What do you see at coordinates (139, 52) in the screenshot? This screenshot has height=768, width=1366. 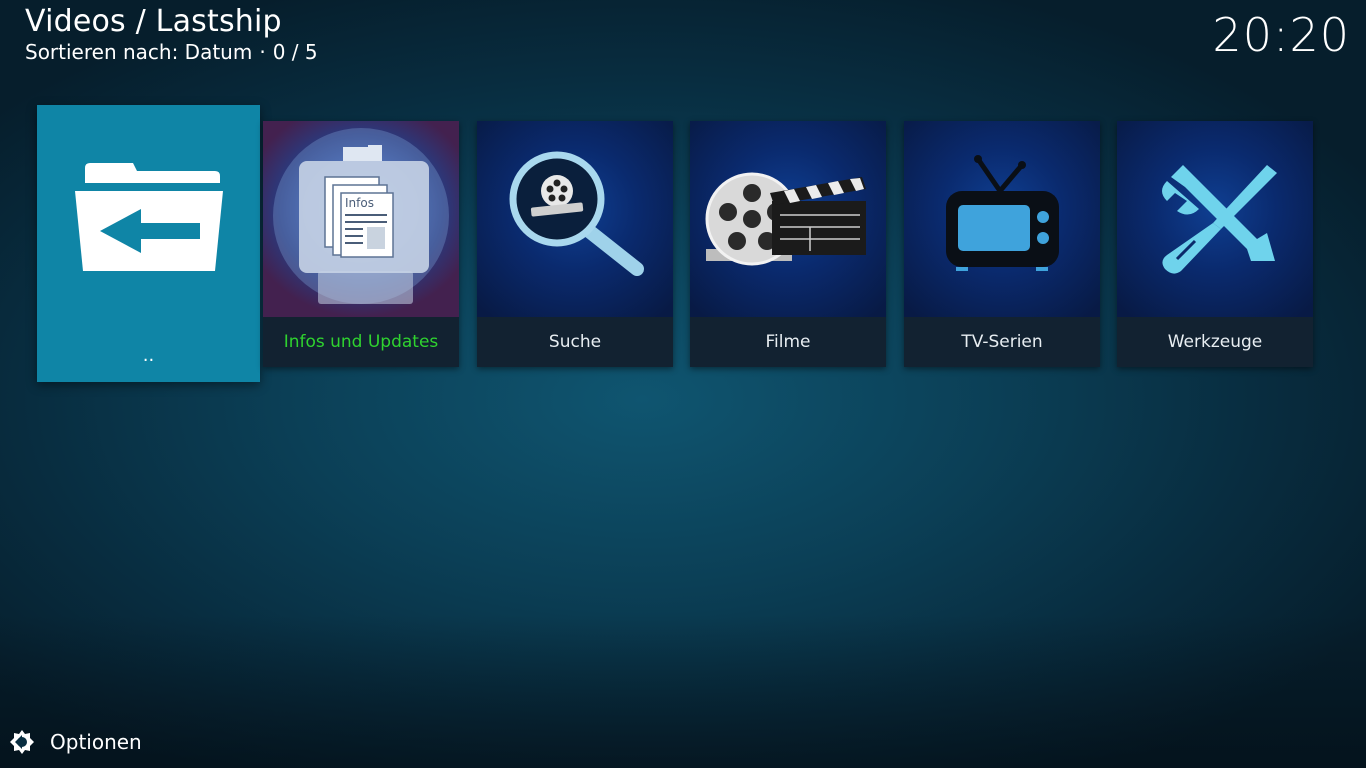 I see `sort-label: Sortieren nach: Datum` at bounding box center [139, 52].